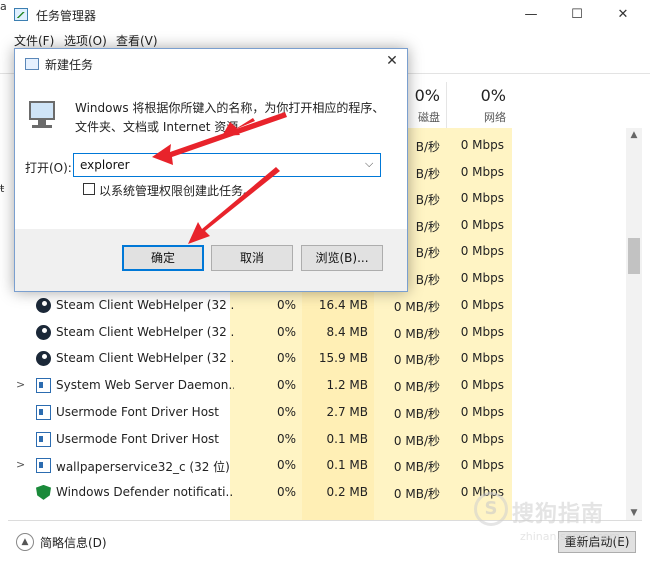  Describe the element at coordinates (89, 189) in the screenshot. I see `admin-checkbox` at that location.